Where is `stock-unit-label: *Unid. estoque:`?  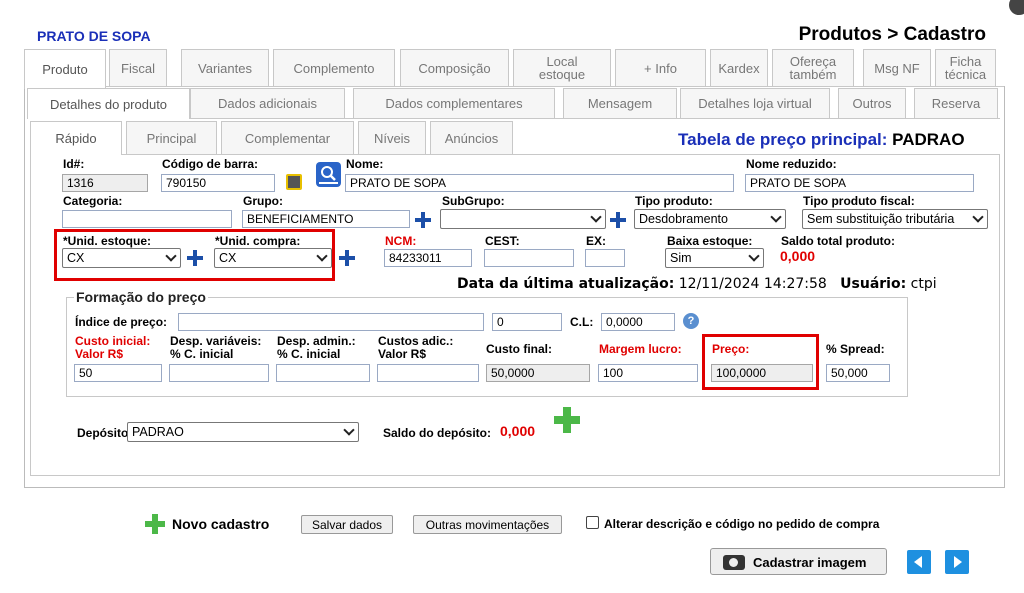 stock-unit-label: *Unid. estoque: is located at coordinates (107, 241).